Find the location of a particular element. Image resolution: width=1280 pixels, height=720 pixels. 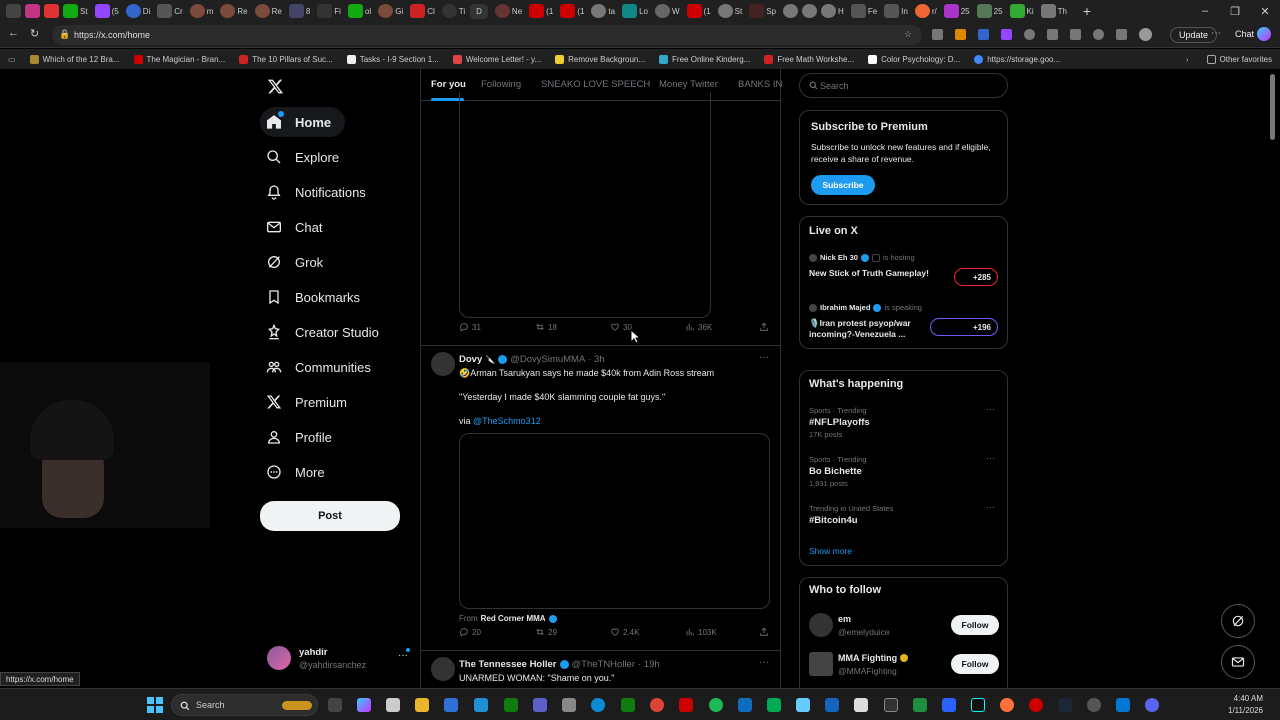

tab-title: Ne is located at coordinates (517, 11).